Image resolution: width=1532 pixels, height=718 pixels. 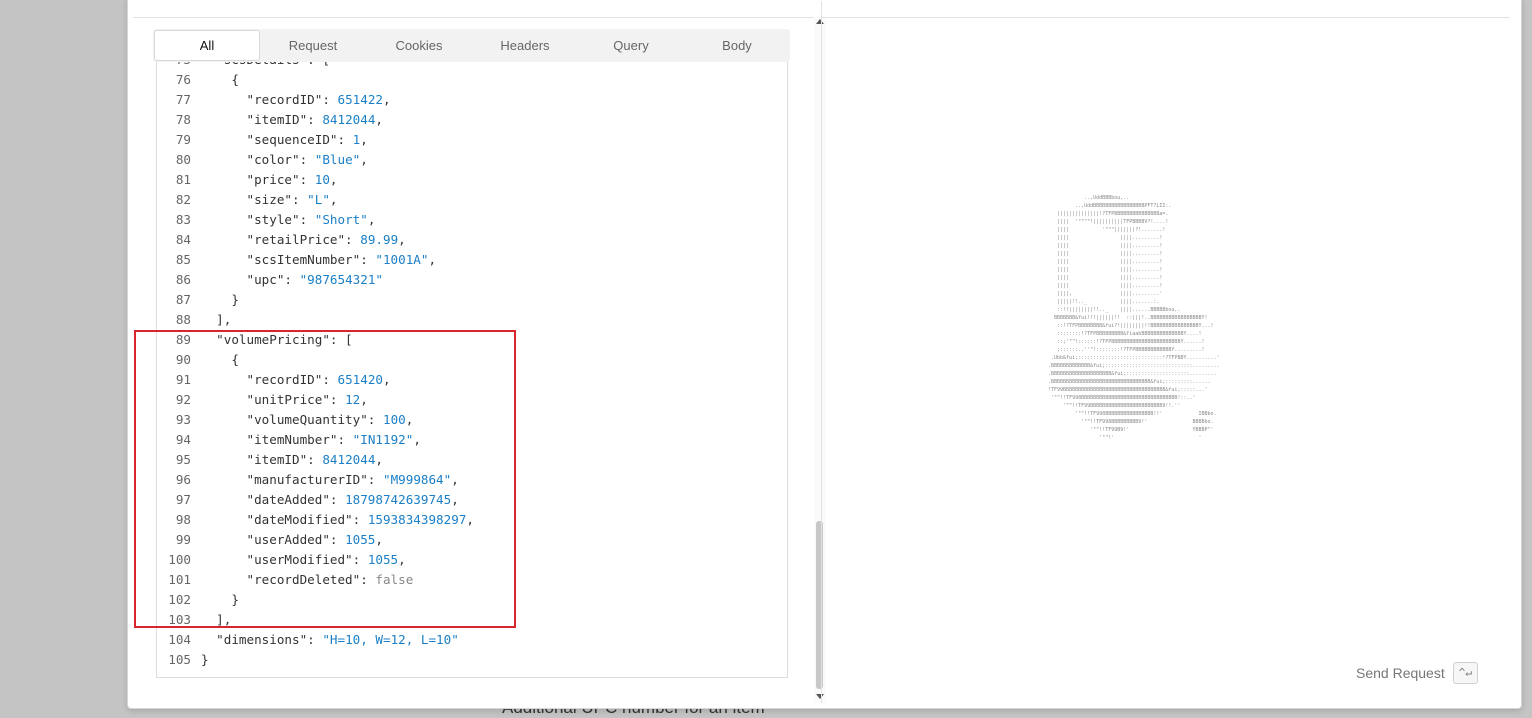 What do you see at coordinates (284, 159) in the screenshot?
I see `line-content: "color": "Blue",` at bounding box center [284, 159].